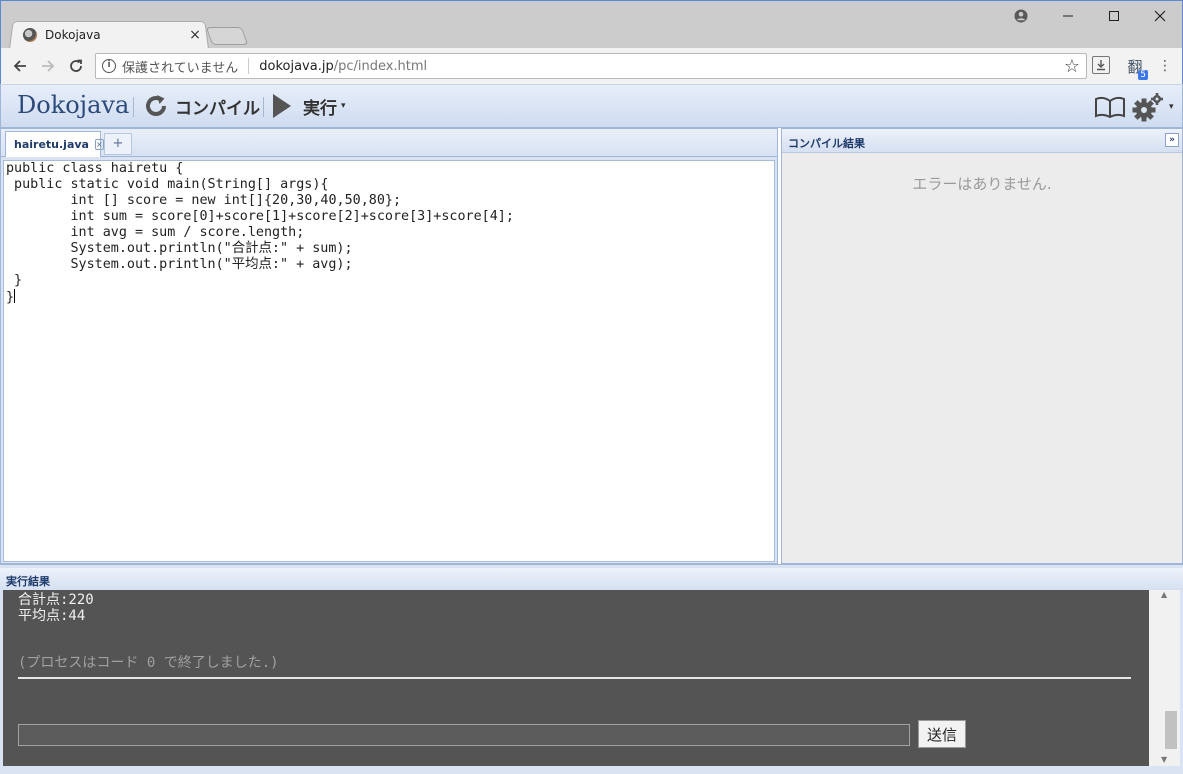 The image size is (1183, 774). I want to click on back-button, so click(20, 66).